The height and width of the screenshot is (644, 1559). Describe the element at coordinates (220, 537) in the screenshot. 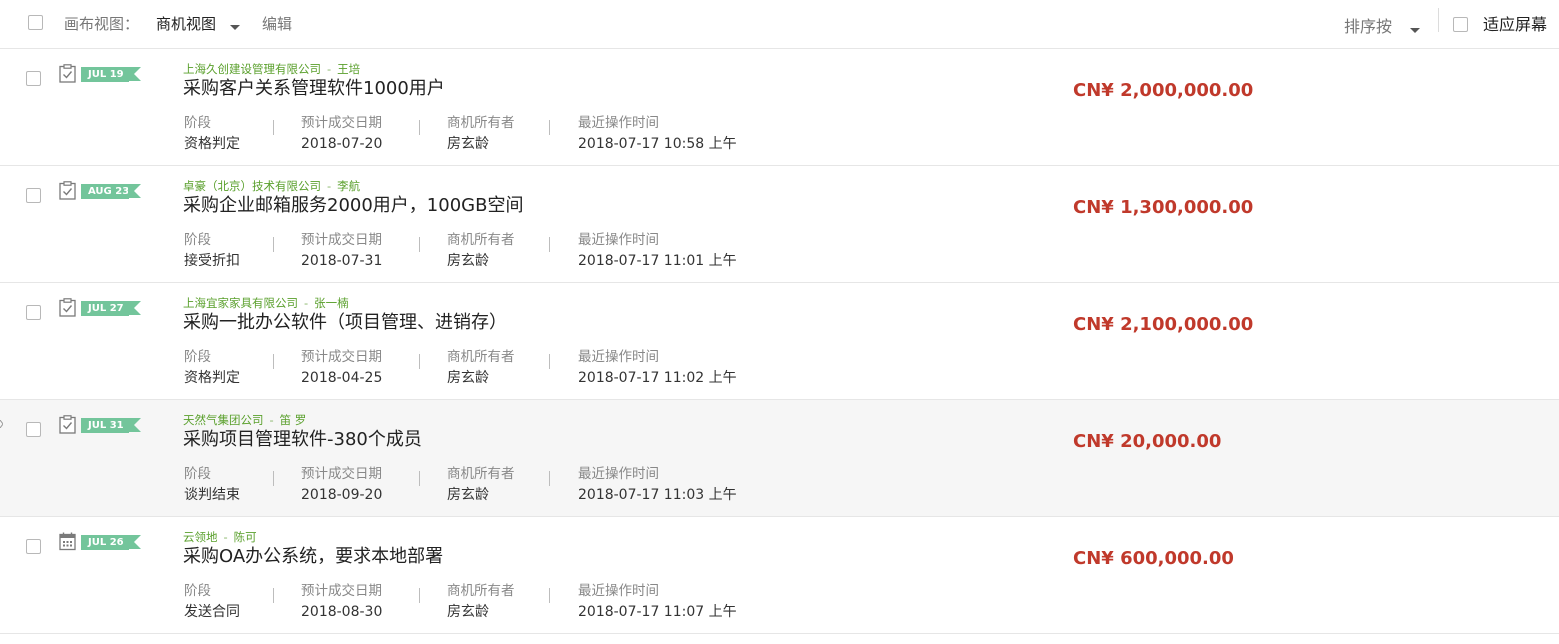

I see `account-line: 云领地 - 陈可` at that location.